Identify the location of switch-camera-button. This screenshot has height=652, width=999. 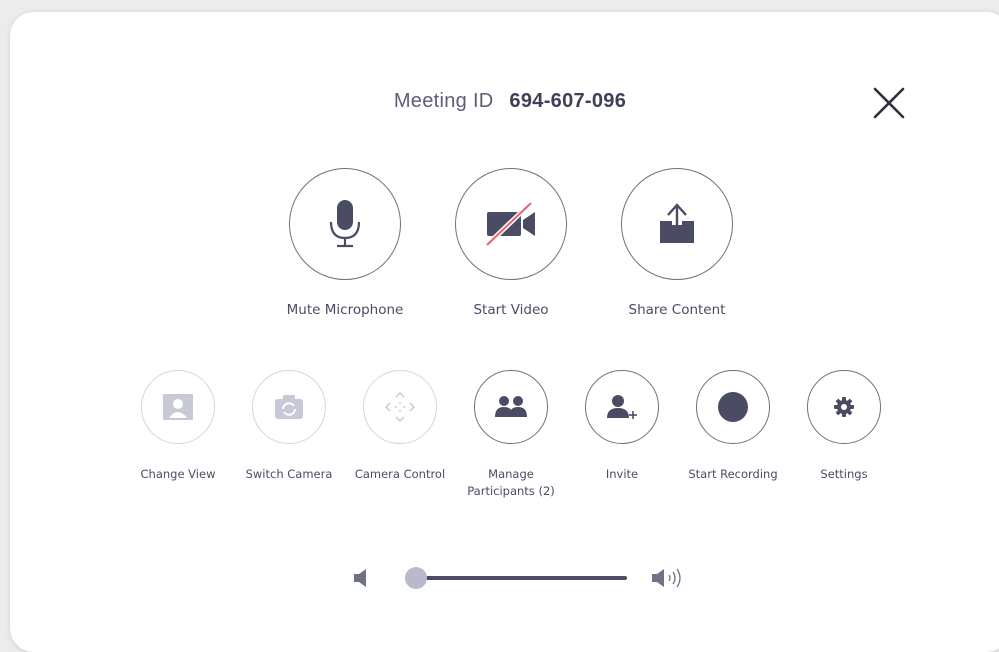
(289, 407).